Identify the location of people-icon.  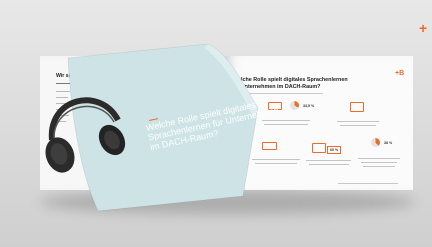
(269, 146).